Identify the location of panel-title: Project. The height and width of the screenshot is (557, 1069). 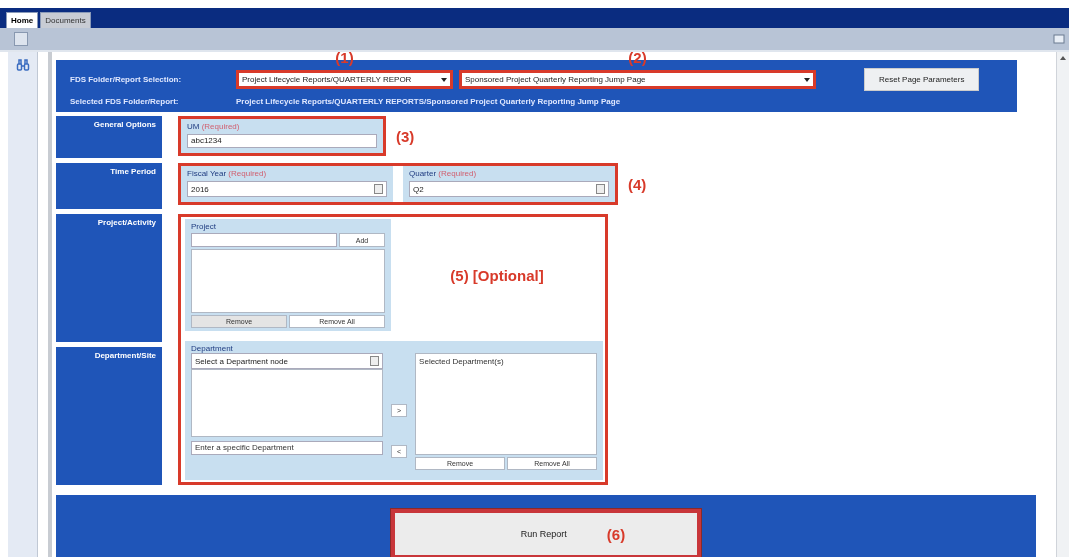
(204, 226).